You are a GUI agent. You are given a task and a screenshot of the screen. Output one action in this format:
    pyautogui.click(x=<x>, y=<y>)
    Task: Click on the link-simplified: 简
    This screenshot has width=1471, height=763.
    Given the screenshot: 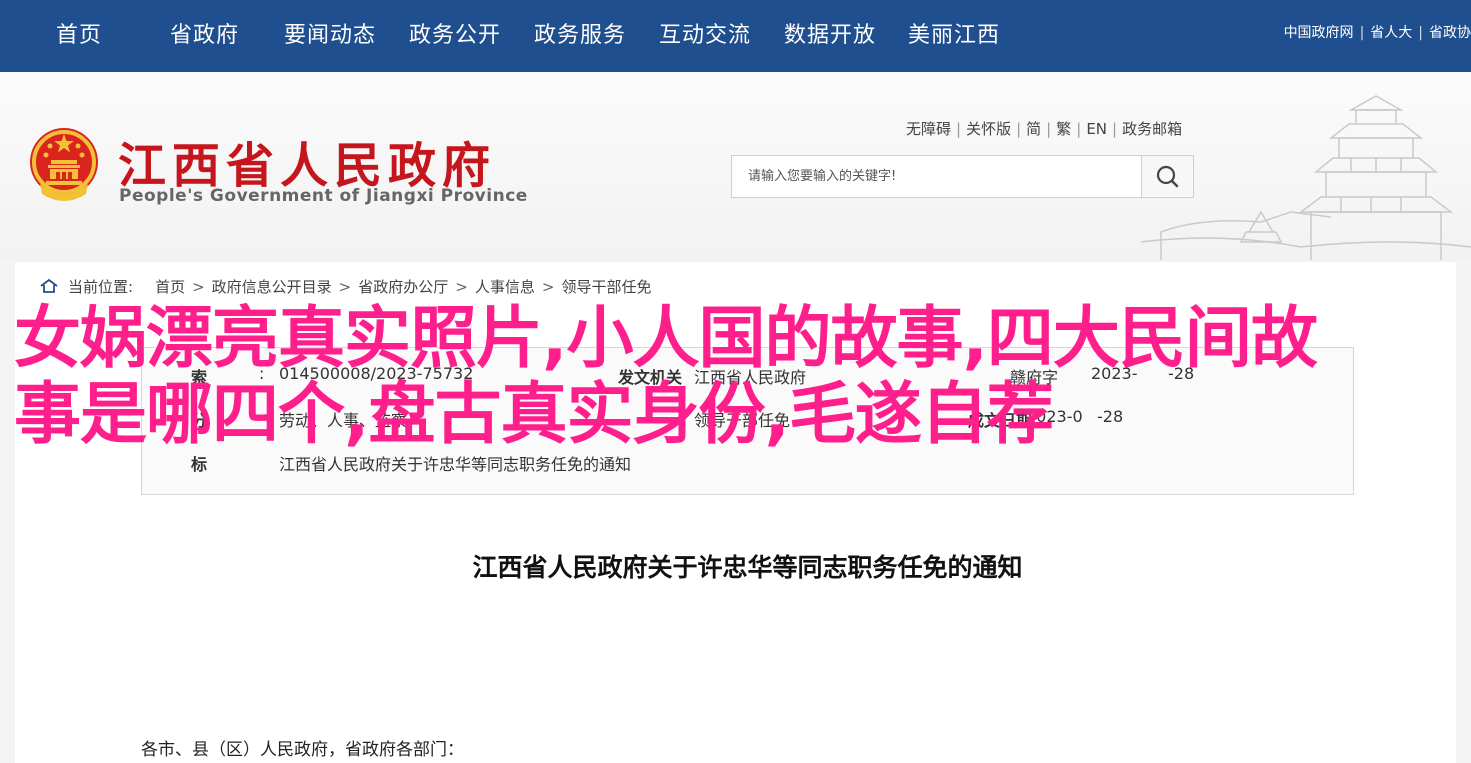 What is the action you would take?
    pyautogui.click(x=1033, y=129)
    